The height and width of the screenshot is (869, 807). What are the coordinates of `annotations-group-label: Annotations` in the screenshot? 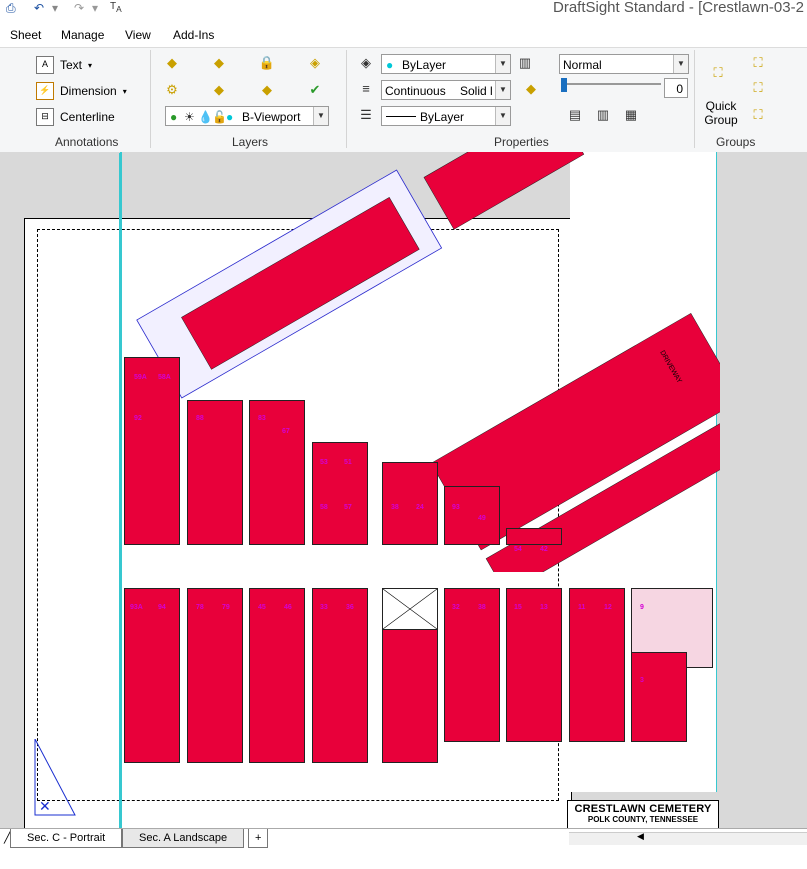 It's located at (87, 142).